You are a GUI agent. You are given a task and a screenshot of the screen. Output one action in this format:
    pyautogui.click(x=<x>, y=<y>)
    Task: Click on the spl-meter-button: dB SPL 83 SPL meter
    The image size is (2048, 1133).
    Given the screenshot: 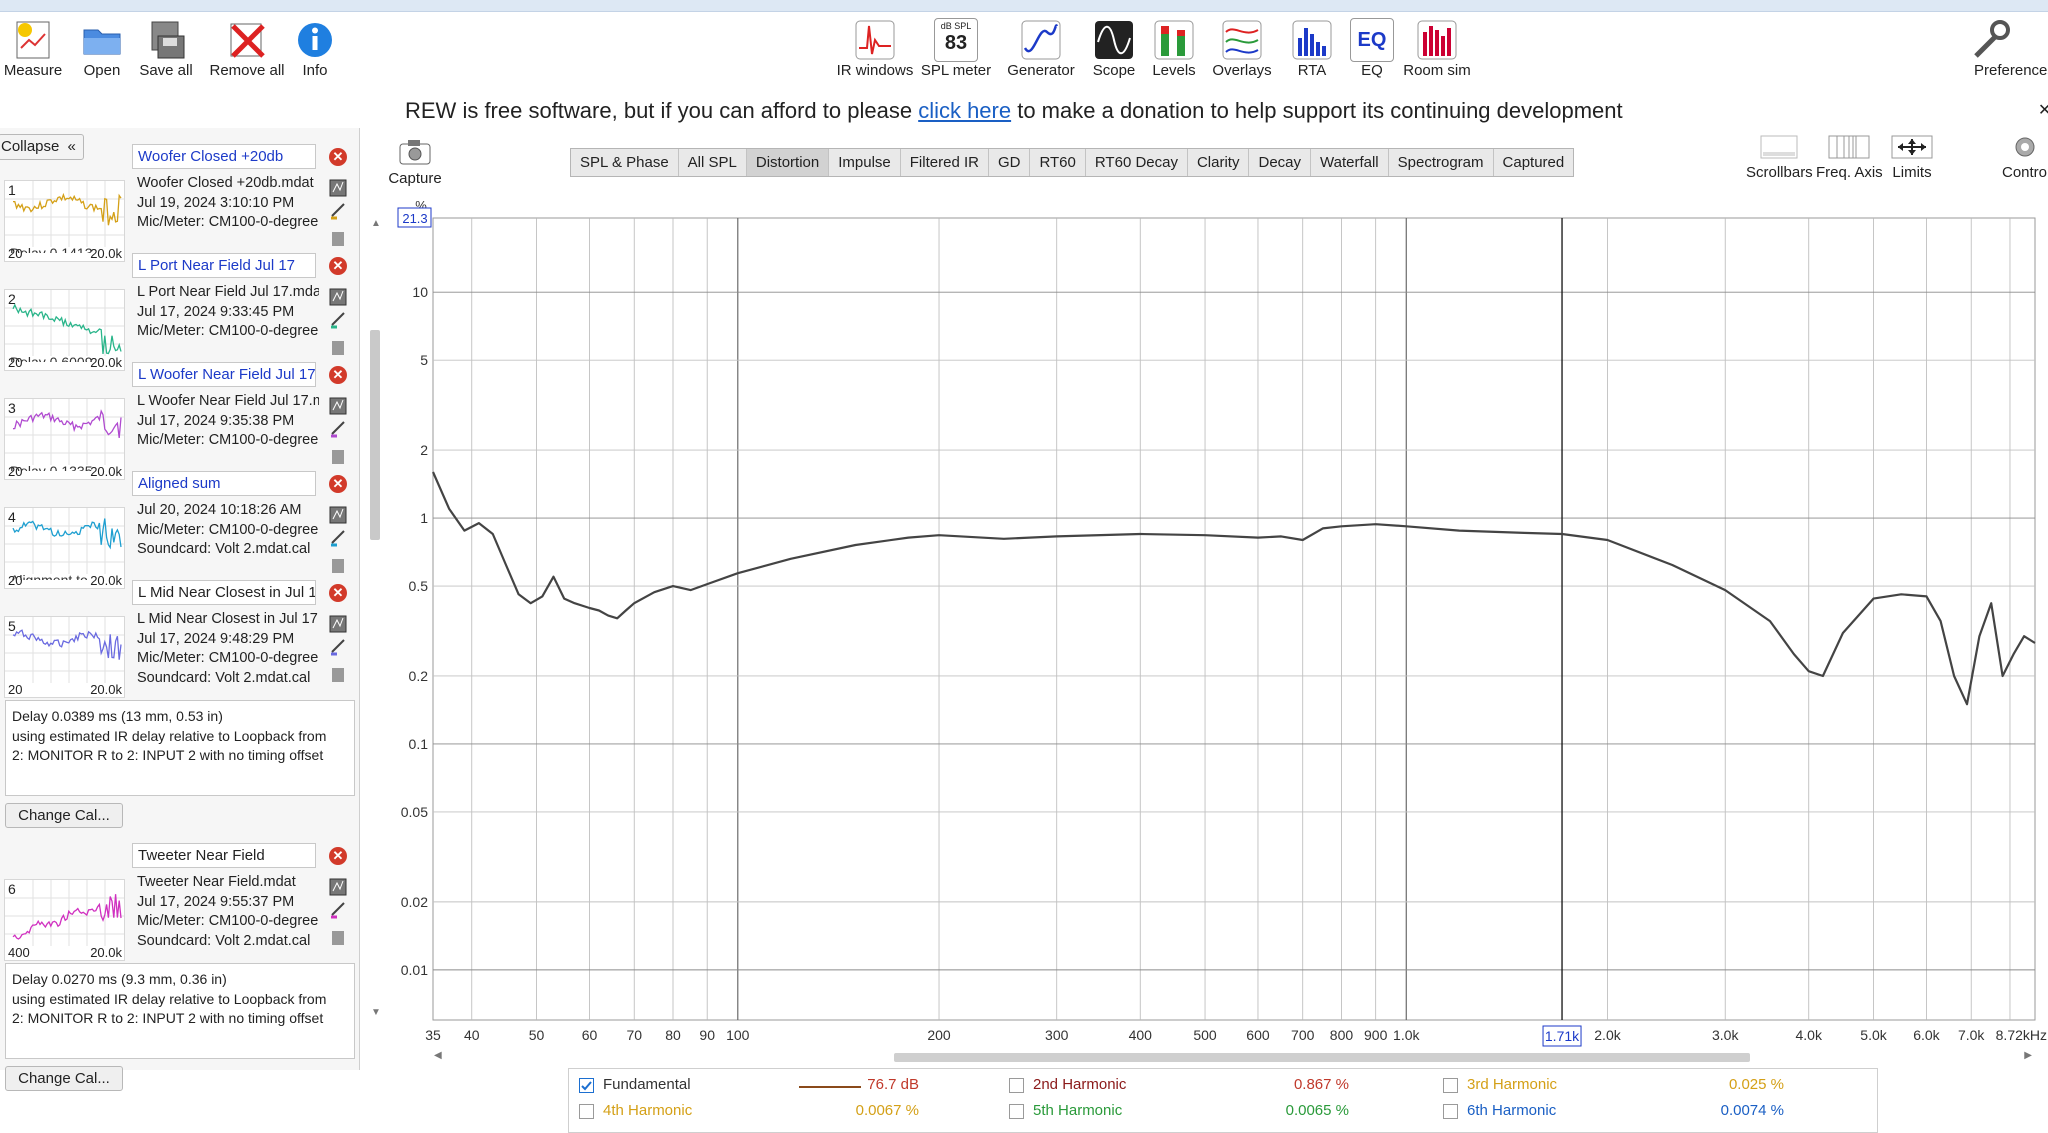 What is the action you would take?
    pyautogui.click(x=956, y=45)
    